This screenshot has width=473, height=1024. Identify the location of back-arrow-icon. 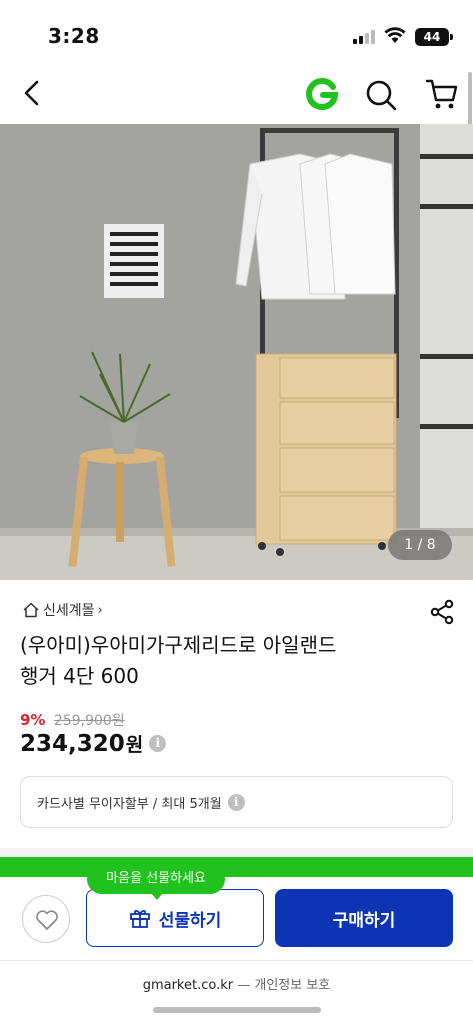
(32, 93).